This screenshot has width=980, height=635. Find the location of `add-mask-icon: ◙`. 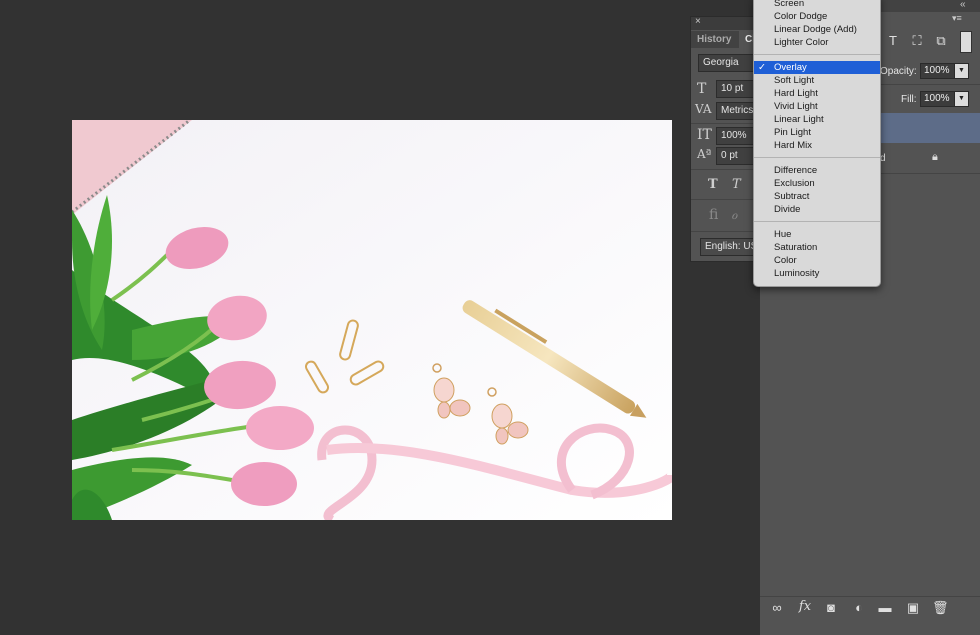

add-mask-icon: ◙ is located at coordinates (831, 608).